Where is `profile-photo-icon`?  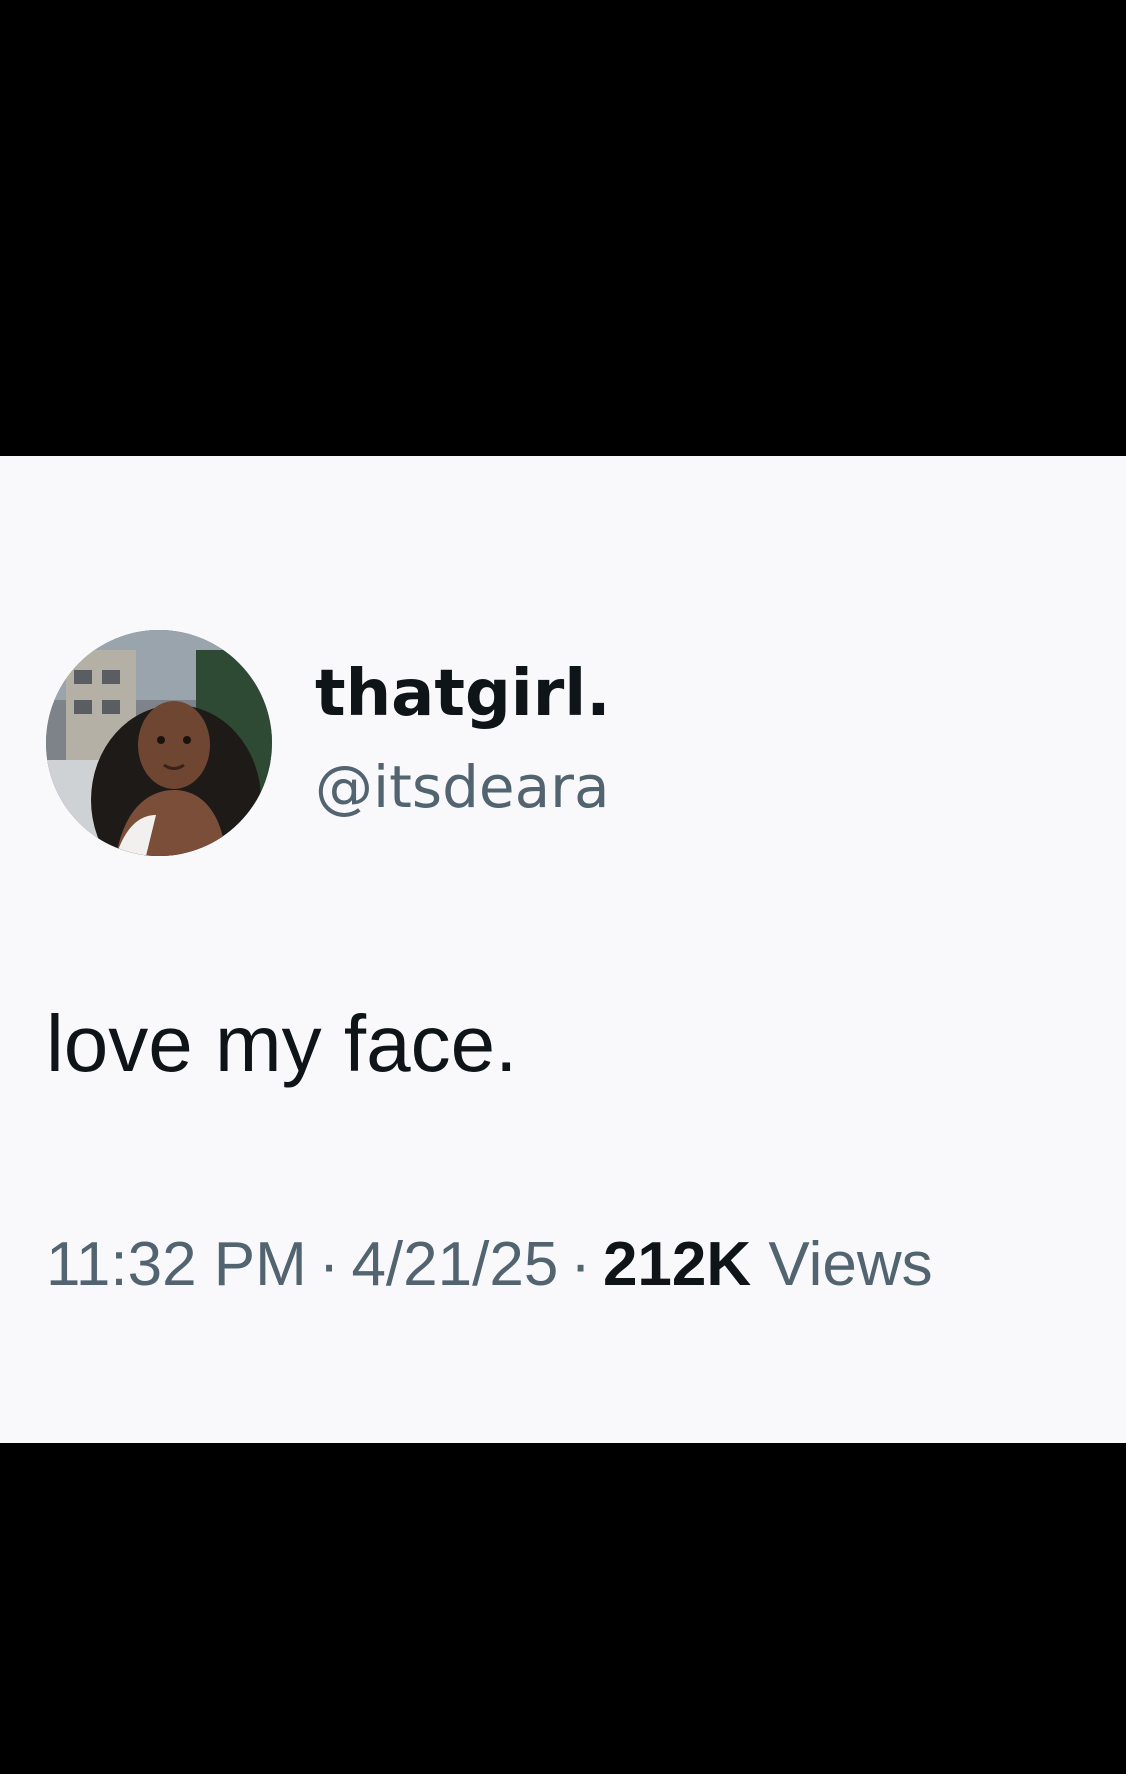
profile-photo-icon is located at coordinates (159, 743).